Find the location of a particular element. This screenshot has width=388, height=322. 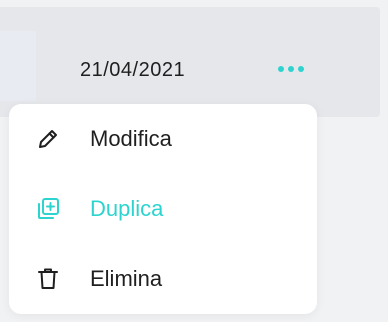

trash-icon is located at coordinates (48, 279).